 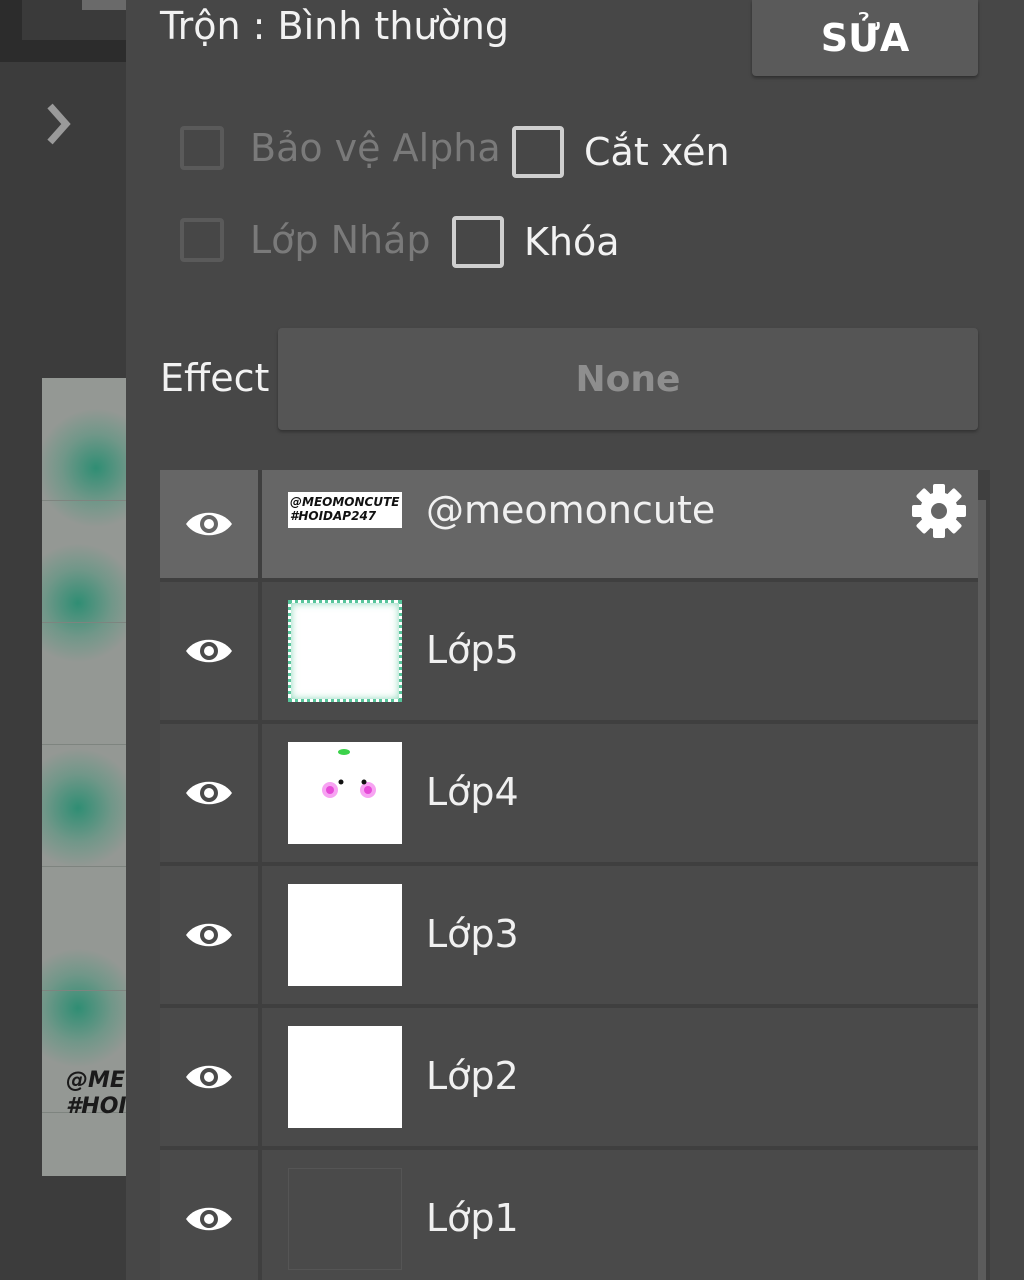 I want to click on lock-option: Khóa, so click(x=536, y=242).